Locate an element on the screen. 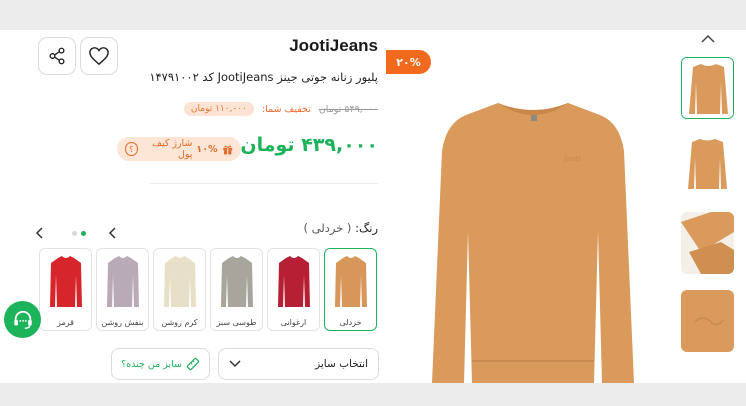 The image size is (746, 406). color-name: خردلی is located at coordinates (350, 322).